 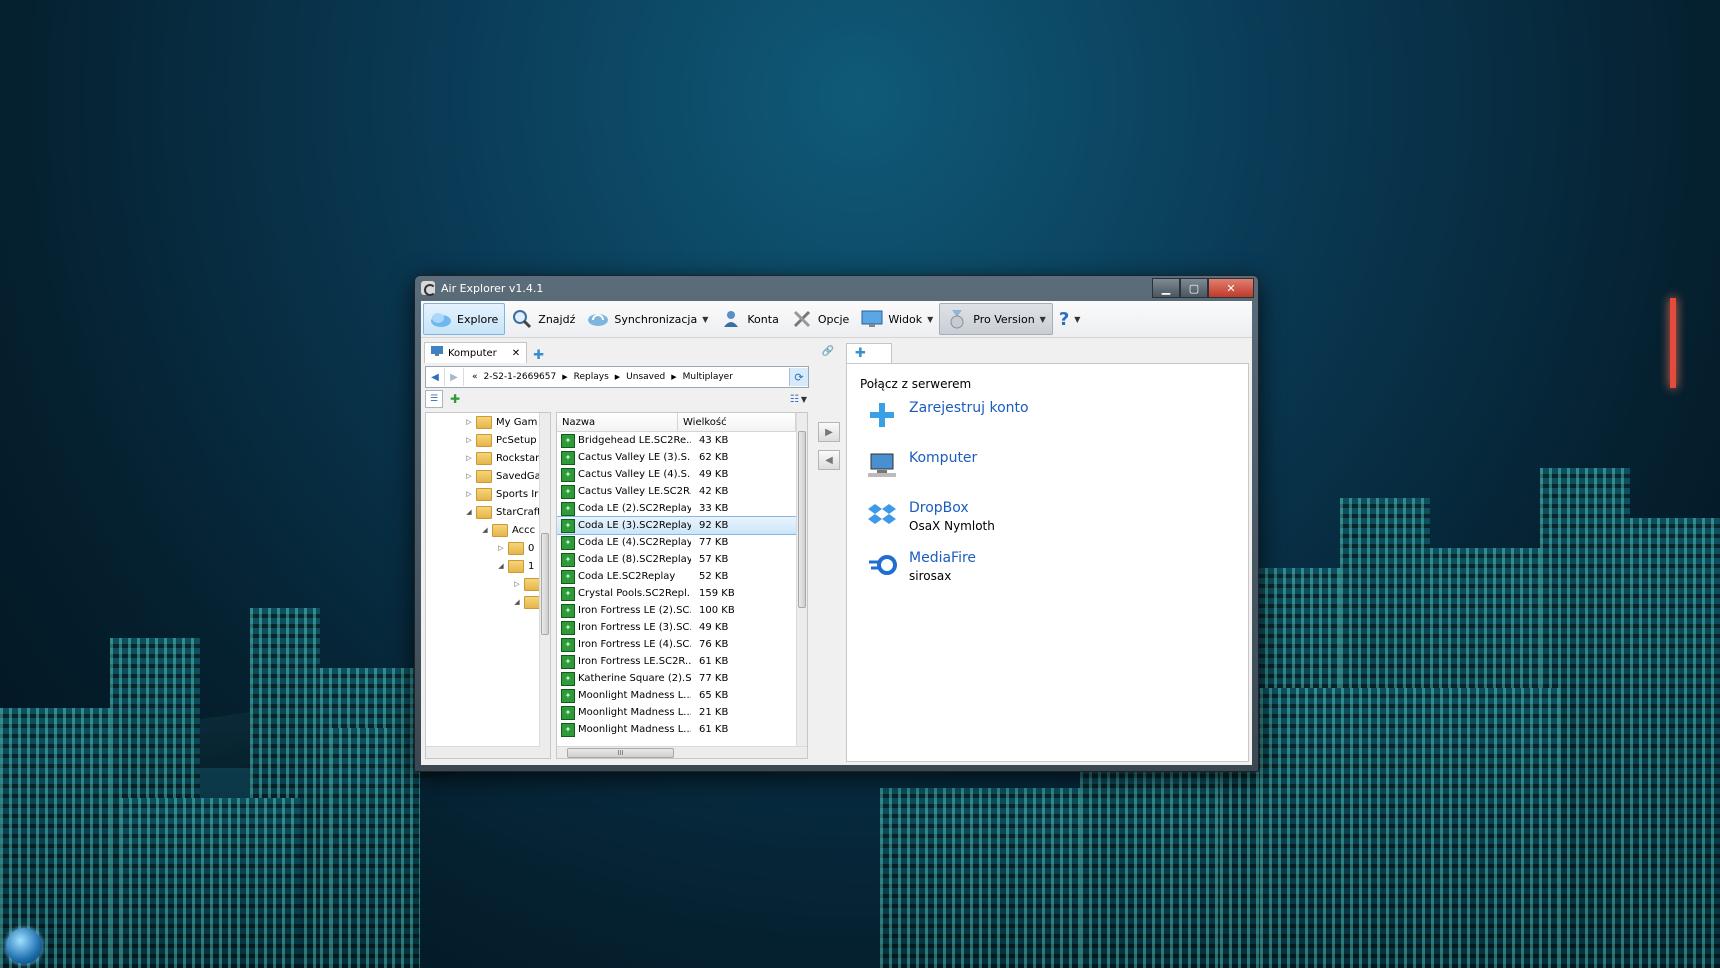 I want to click on tree-item: ▷, so click(x=488, y=584).